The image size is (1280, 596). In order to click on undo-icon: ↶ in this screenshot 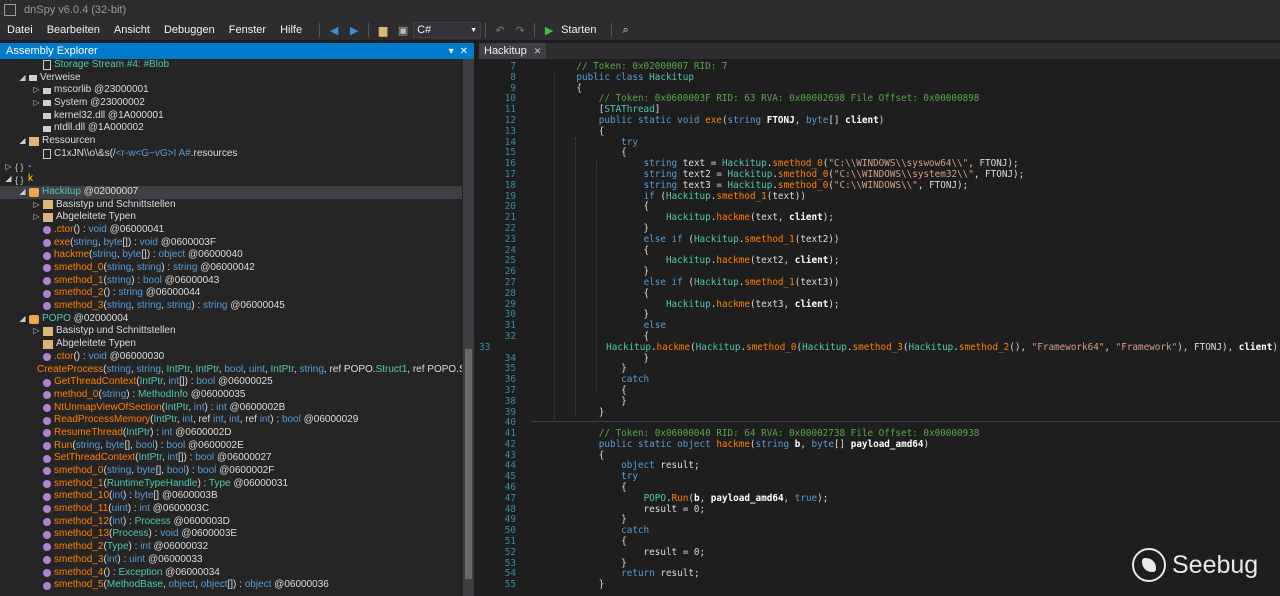, I will do `click(500, 30)`.